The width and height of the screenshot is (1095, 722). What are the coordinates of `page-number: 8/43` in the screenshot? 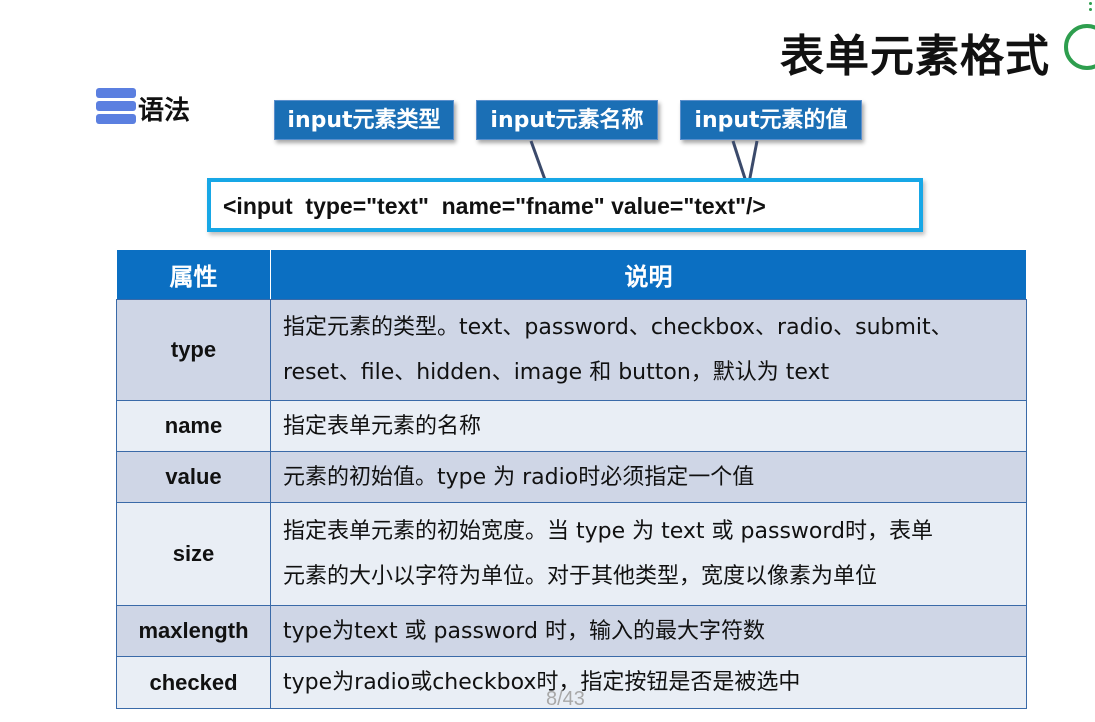 It's located at (565, 699).